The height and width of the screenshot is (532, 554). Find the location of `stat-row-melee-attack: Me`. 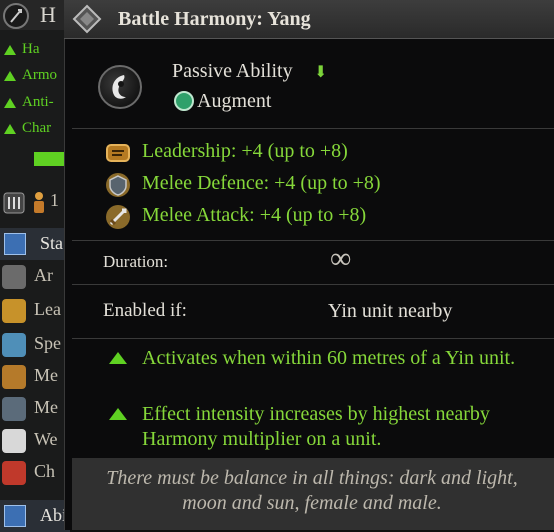

stat-row-melee-attack: Me is located at coordinates (35, 377).